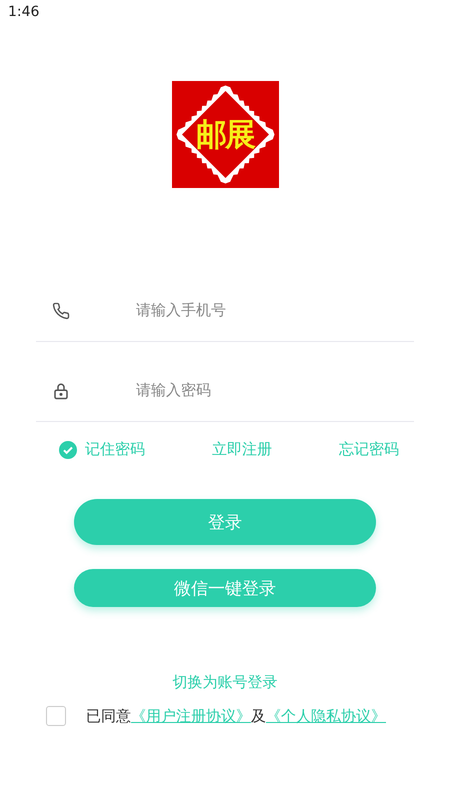 The width and height of the screenshot is (450, 800). What do you see at coordinates (23, 12) in the screenshot?
I see `status-time: 1:46` at bounding box center [23, 12].